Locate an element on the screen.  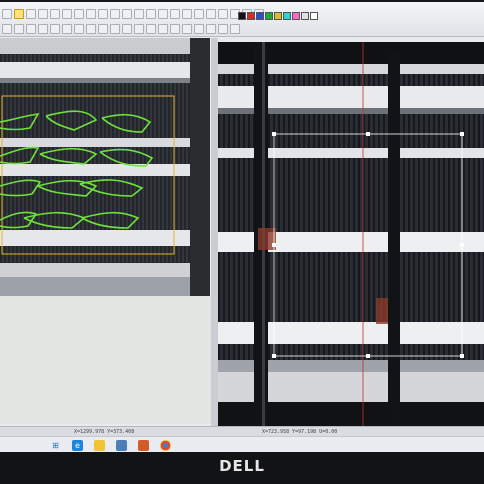
cut-button is located at coordinates (55, 29).